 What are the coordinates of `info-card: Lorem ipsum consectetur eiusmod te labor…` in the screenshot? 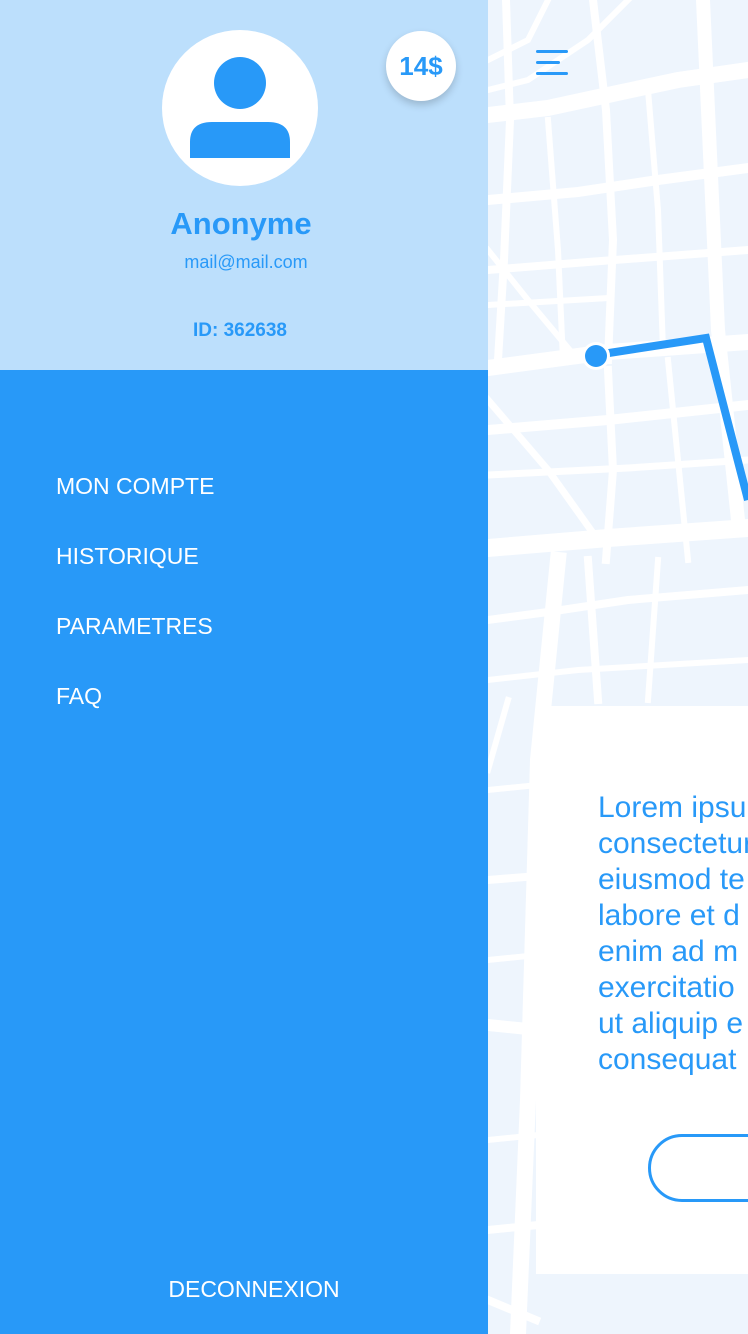 It's located at (642, 990).